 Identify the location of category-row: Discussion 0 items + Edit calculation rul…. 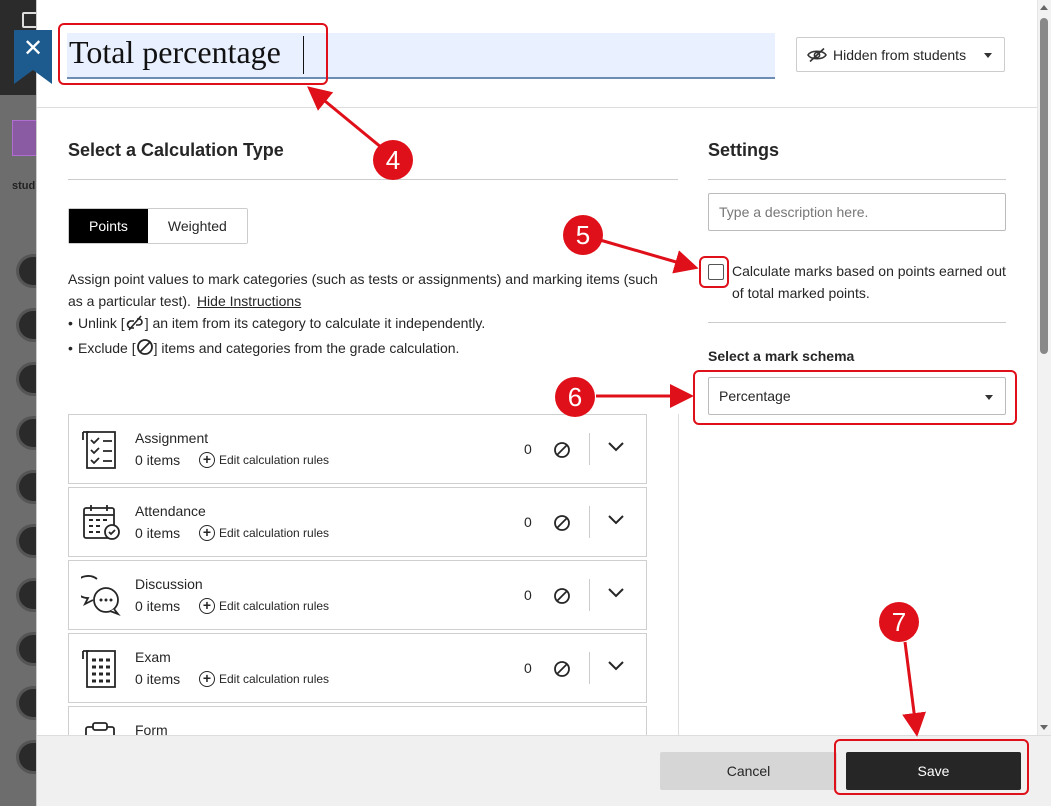
(357, 595).